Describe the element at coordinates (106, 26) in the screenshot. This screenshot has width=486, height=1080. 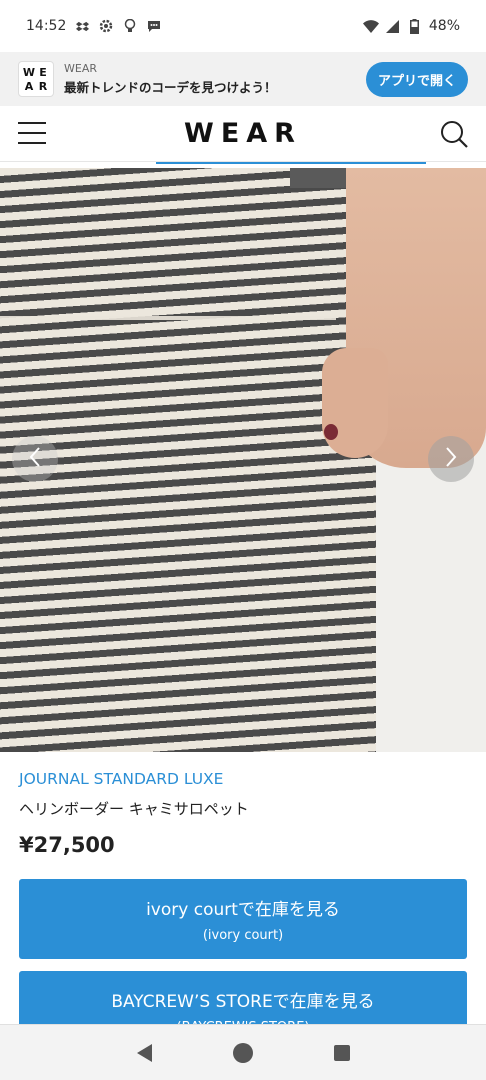
I see `settings-icon` at that location.